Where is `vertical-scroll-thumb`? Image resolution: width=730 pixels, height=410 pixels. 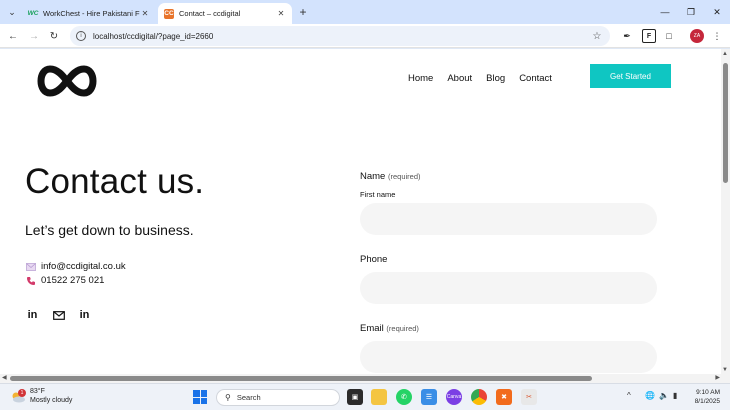
vertical-scroll-thumb is located at coordinates (725, 123).